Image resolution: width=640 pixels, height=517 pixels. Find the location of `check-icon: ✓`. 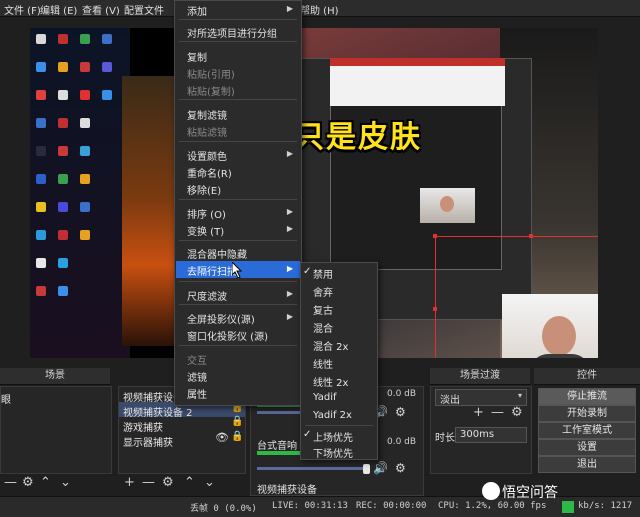

check-icon: ✓ is located at coordinates (307, 271).